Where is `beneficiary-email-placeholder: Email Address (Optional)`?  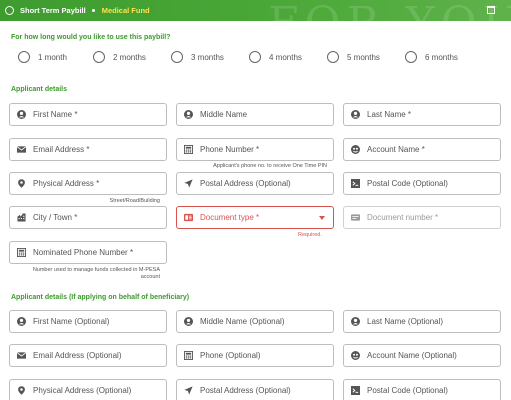 beneficiary-email-placeholder: Email Address (Optional) is located at coordinates (77, 355).